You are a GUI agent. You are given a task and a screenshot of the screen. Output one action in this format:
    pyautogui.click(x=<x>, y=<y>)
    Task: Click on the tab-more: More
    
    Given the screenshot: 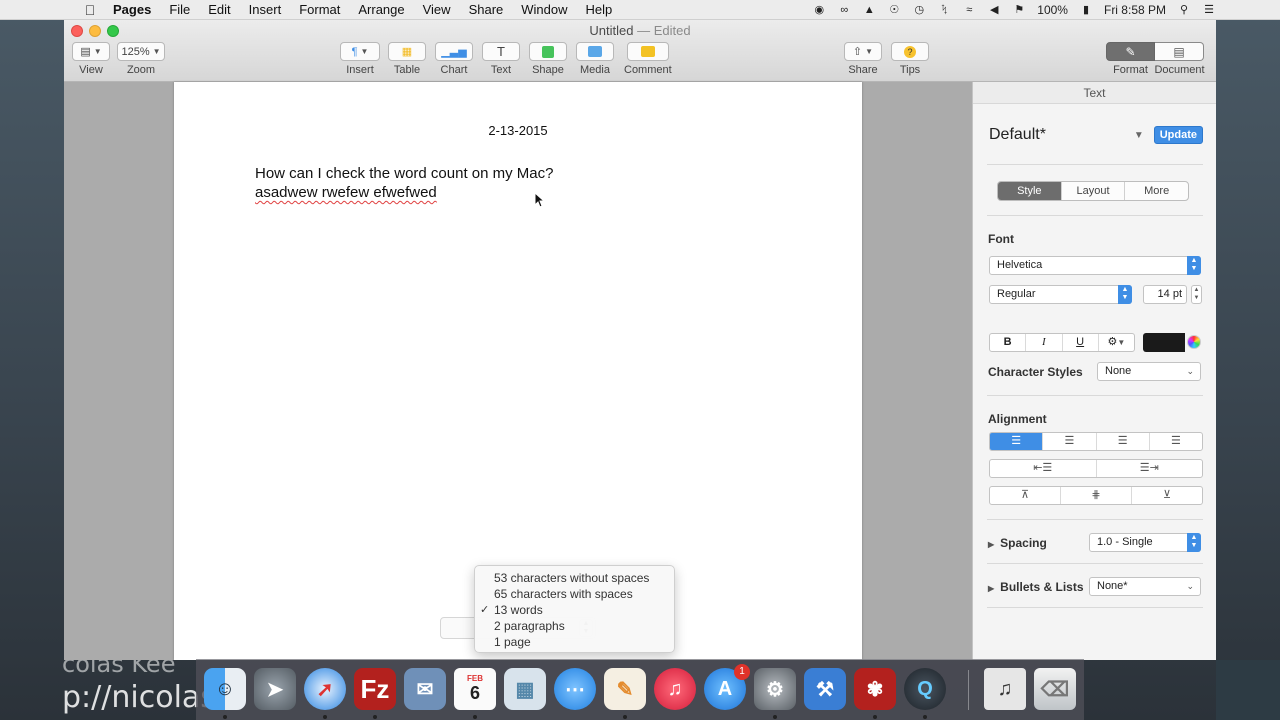 What is the action you would take?
    pyautogui.click(x=1156, y=191)
    